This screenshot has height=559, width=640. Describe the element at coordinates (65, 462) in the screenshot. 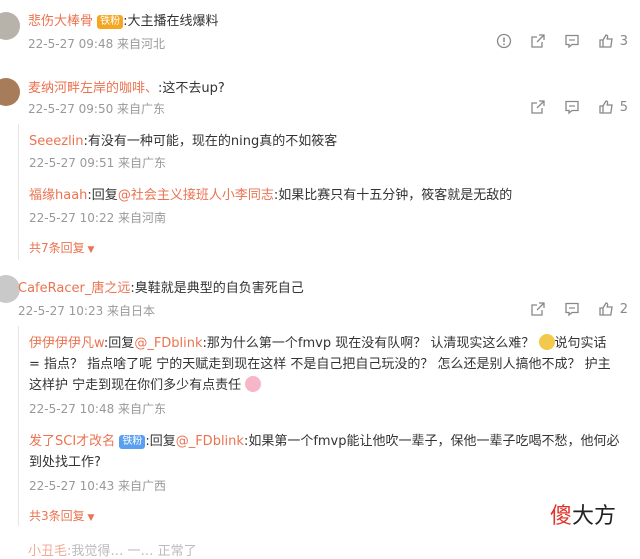

I see `reply-text: 到处找工作?` at that location.